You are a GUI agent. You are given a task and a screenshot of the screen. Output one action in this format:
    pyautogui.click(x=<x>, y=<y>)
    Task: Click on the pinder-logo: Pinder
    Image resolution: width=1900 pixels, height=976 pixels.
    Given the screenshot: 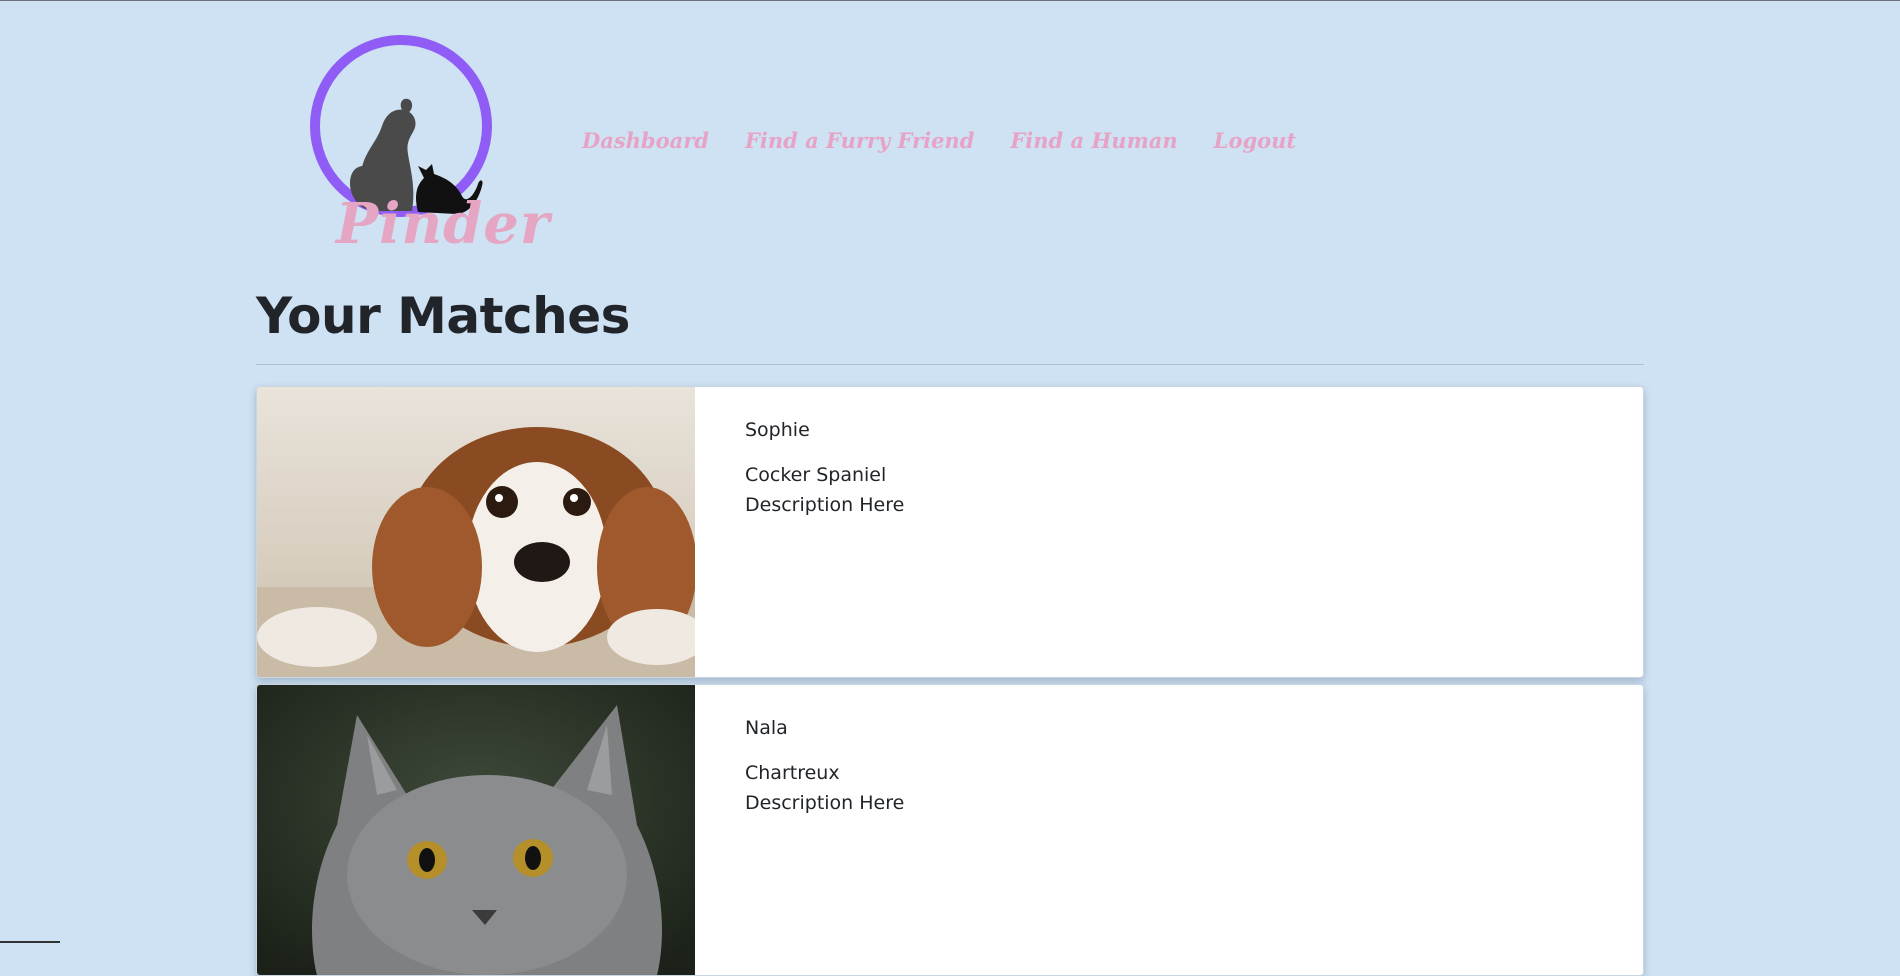 What is the action you would take?
    pyautogui.click(x=428, y=143)
    